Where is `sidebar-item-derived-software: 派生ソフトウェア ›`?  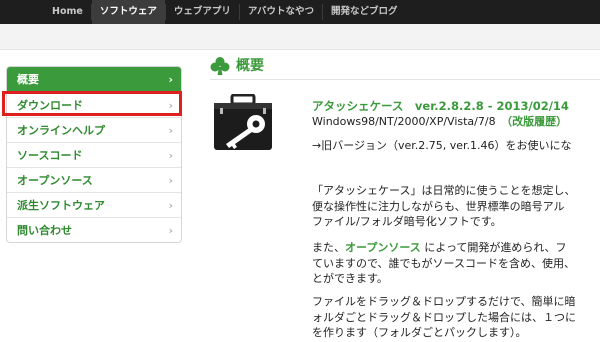
sidebar-item-derived-software: 派生ソフトウェア › is located at coordinates (94, 204).